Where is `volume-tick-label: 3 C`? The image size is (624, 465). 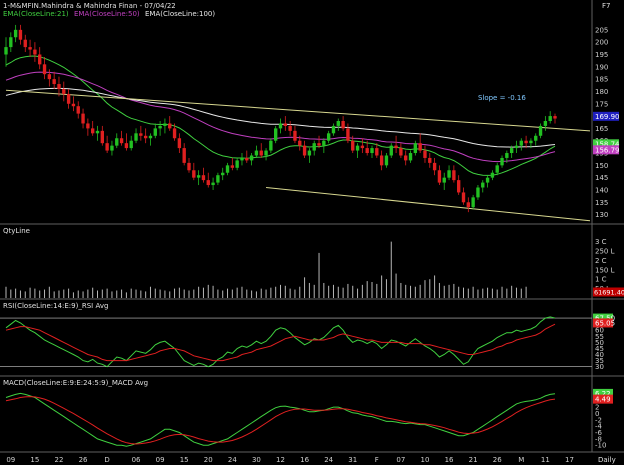 volume-tick-label: 3 C is located at coordinates (601, 242).